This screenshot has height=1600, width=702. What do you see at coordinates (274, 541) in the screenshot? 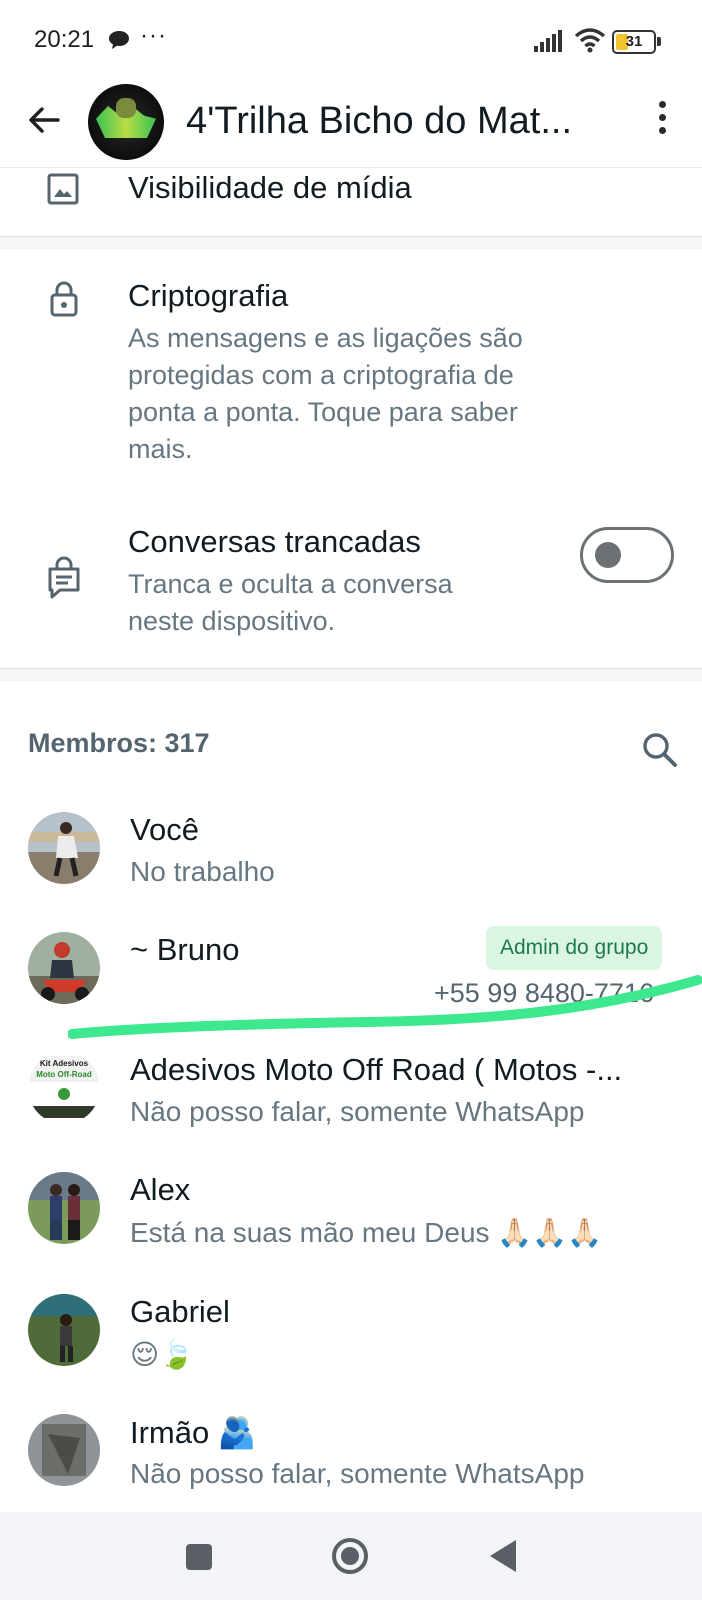
I see `locked-chats-title: Conversas trancadas` at bounding box center [274, 541].